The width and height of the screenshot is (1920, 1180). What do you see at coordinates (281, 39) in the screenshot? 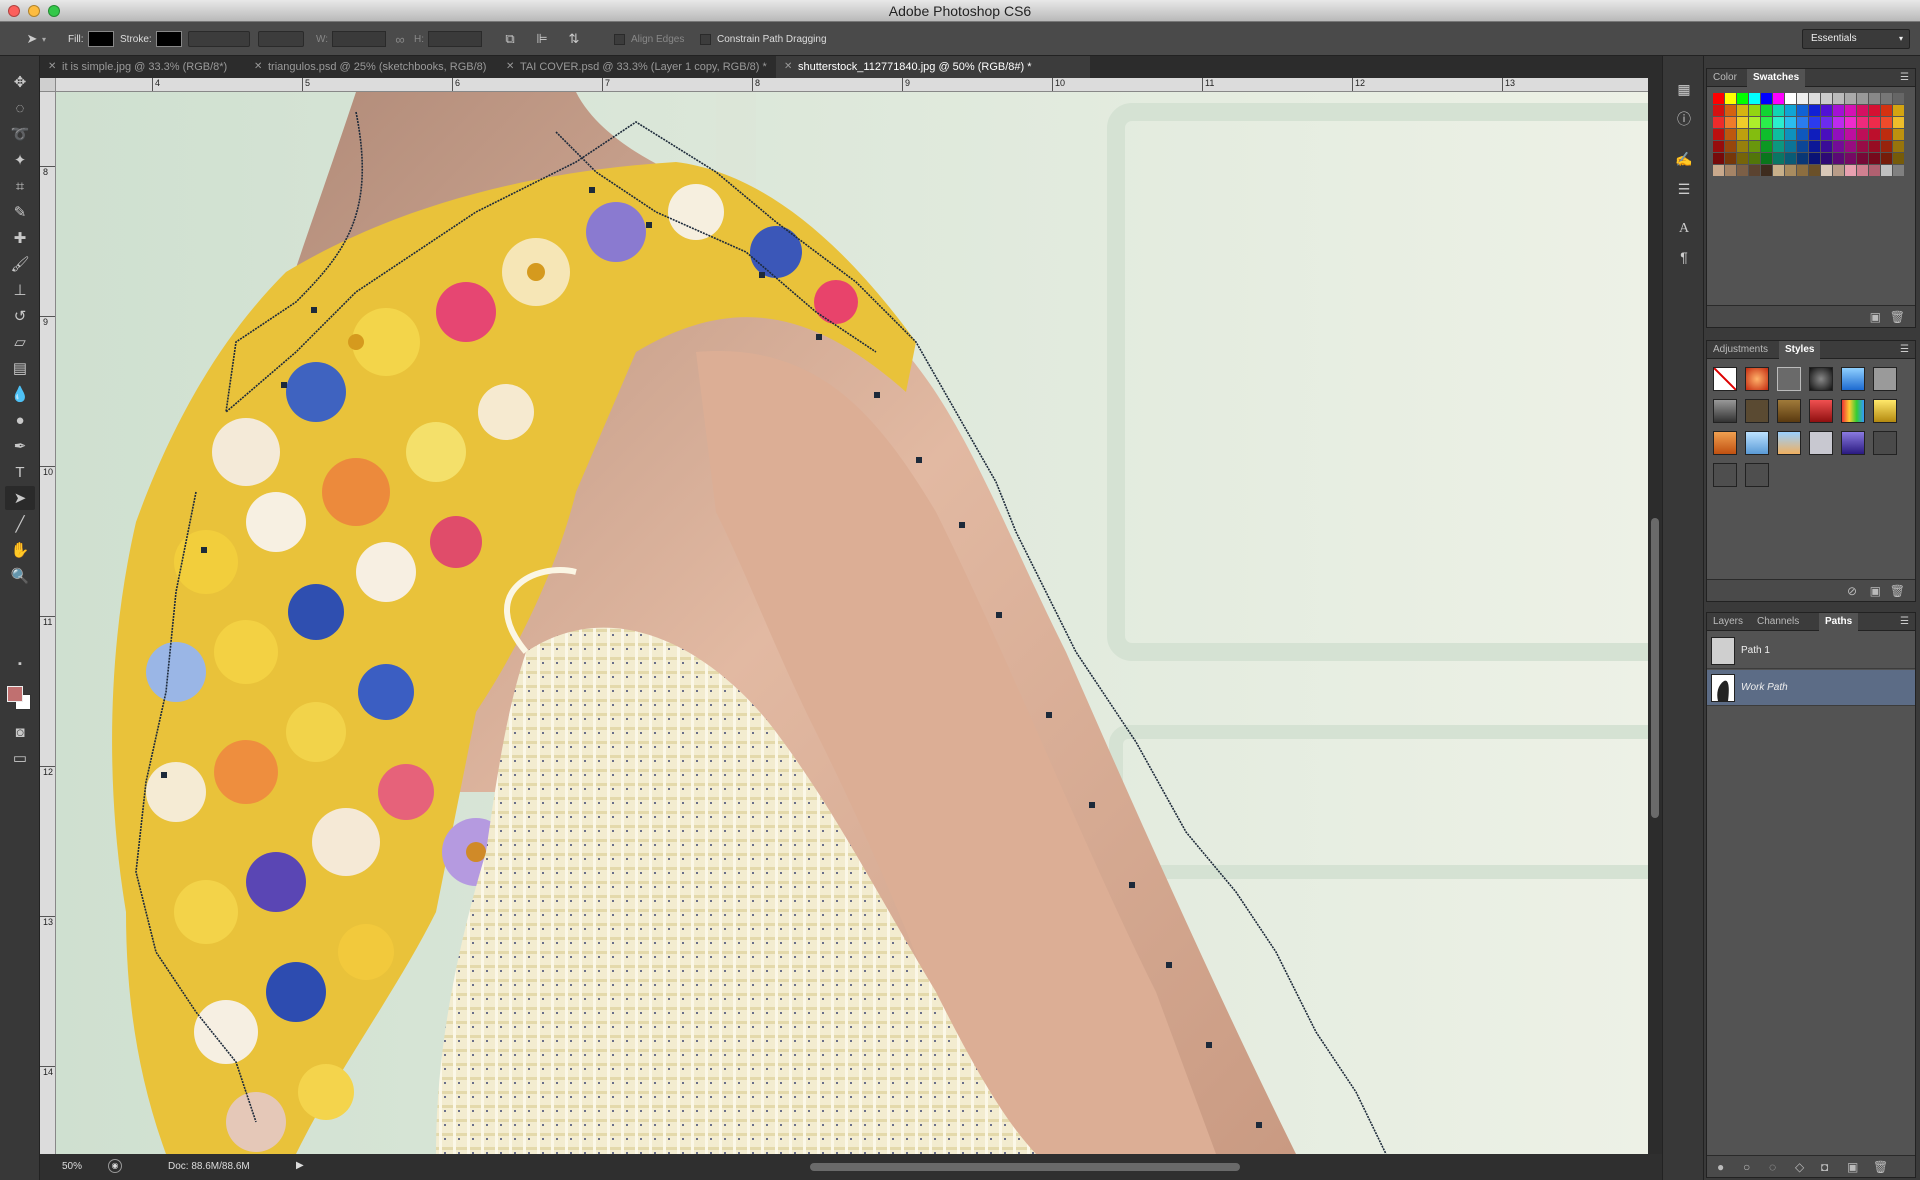
I see `stroke-type-dropdown` at bounding box center [281, 39].